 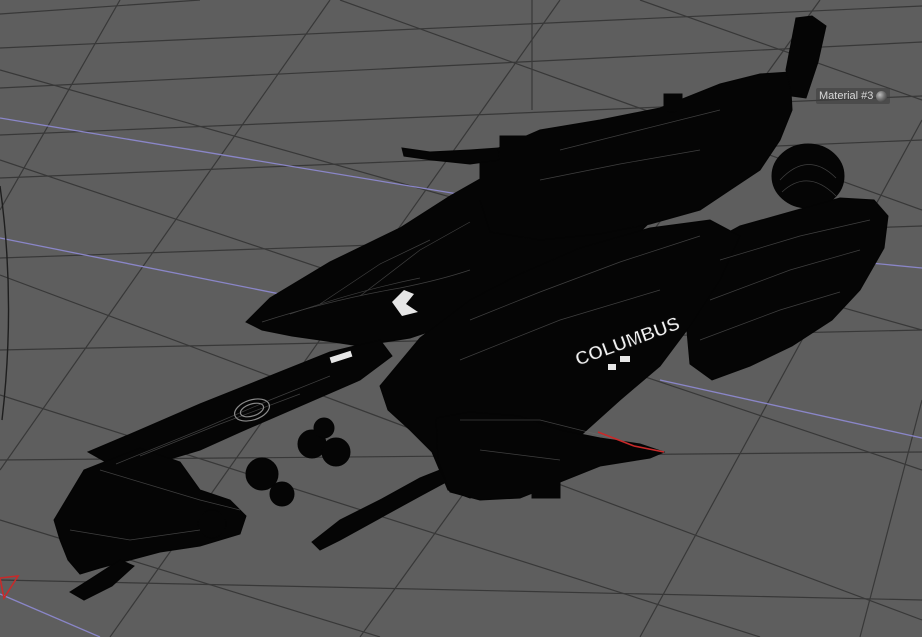 I want to click on cannon-barrel, so click(x=379, y=510).